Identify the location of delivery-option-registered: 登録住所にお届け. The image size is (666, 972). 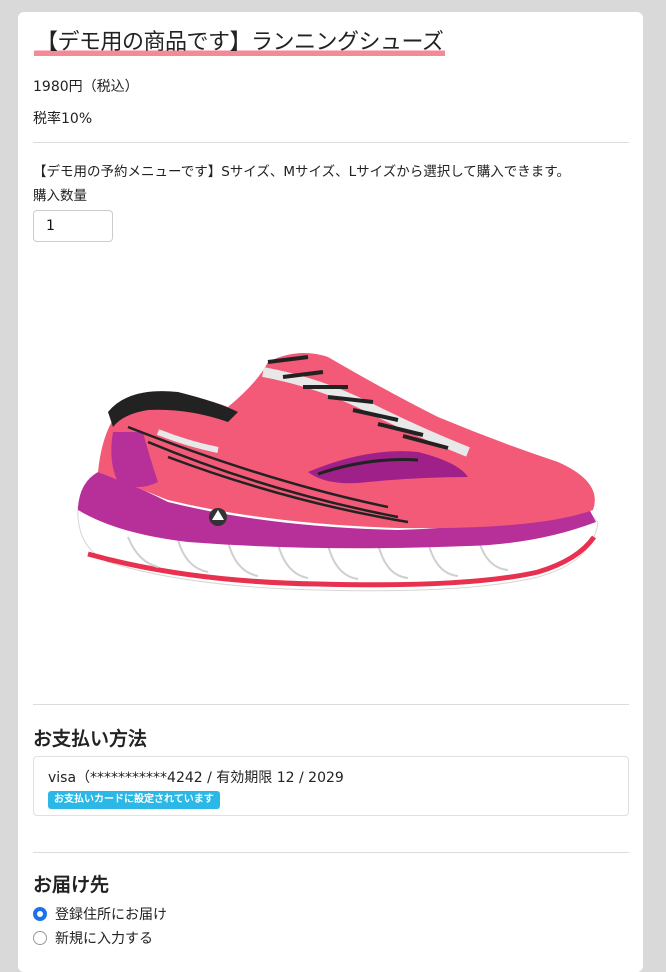
(100, 914).